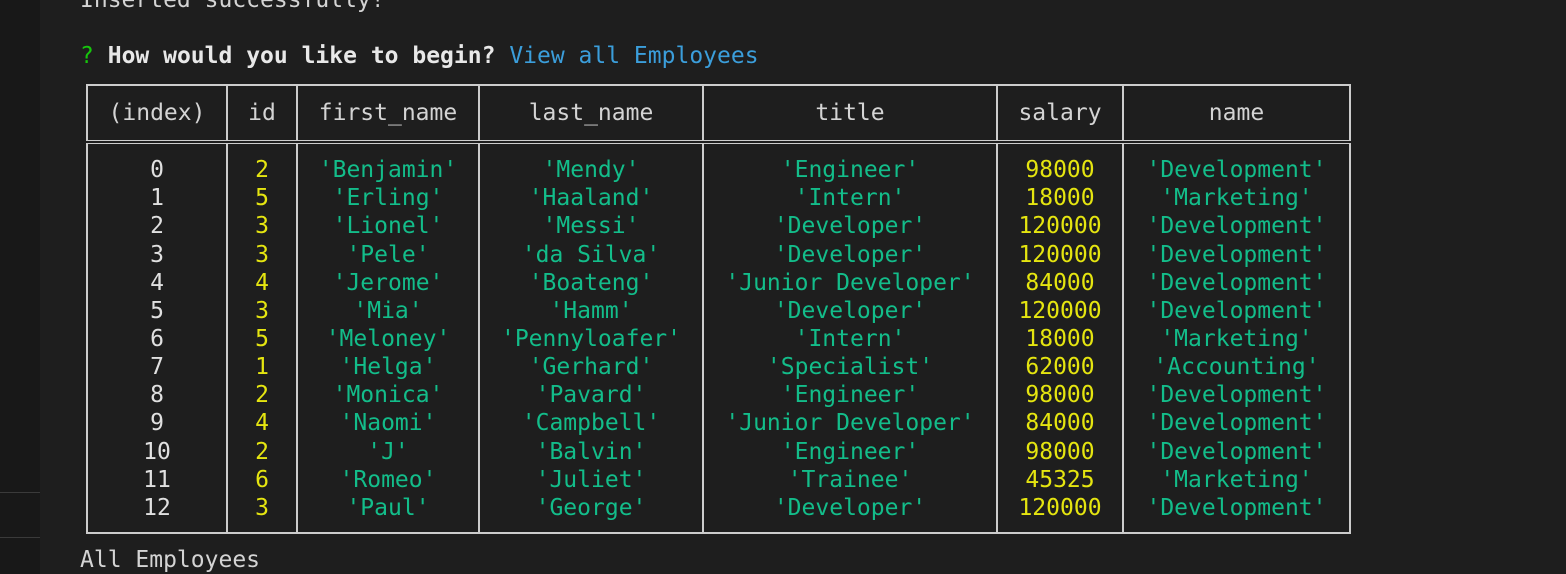 The image size is (1566, 574). What do you see at coordinates (1060, 114) in the screenshot?
I see `column-header-salary: salary` at bounding box center [1060, 114].